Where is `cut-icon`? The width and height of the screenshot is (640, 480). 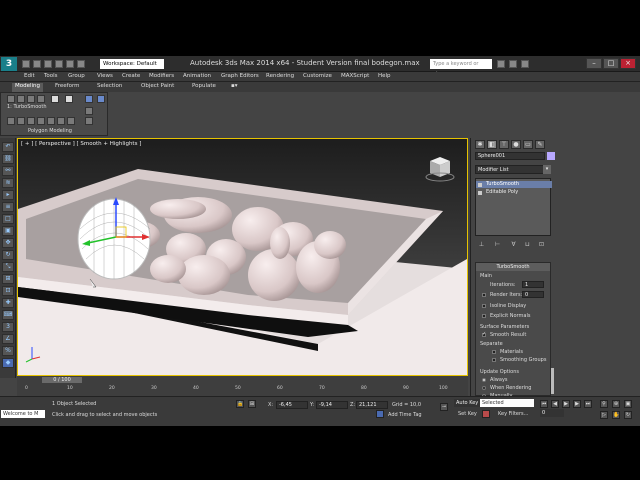
cut-icon is located at coordinates (51, 121).